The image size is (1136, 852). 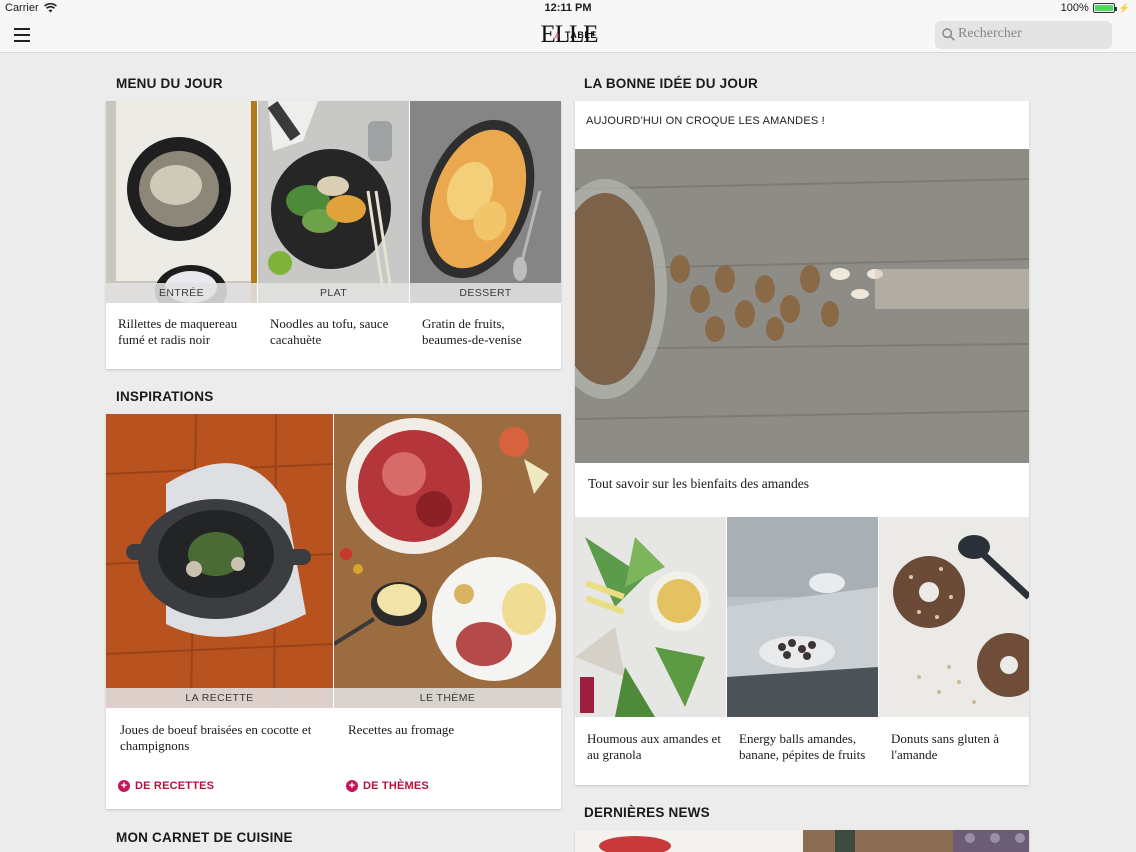 I want to click on plat-caption: Noodles au tofu, sauce cacahuète, so click(x=329, y=331).